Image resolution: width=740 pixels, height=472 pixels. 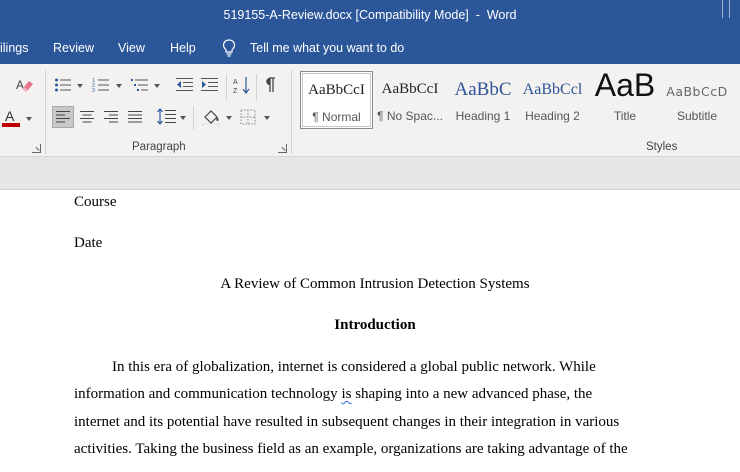 What do you see at coordinates (552, 89) in the screenshot?
I see `style-sample: AaBbCcl` at bounding box center [552, 89].